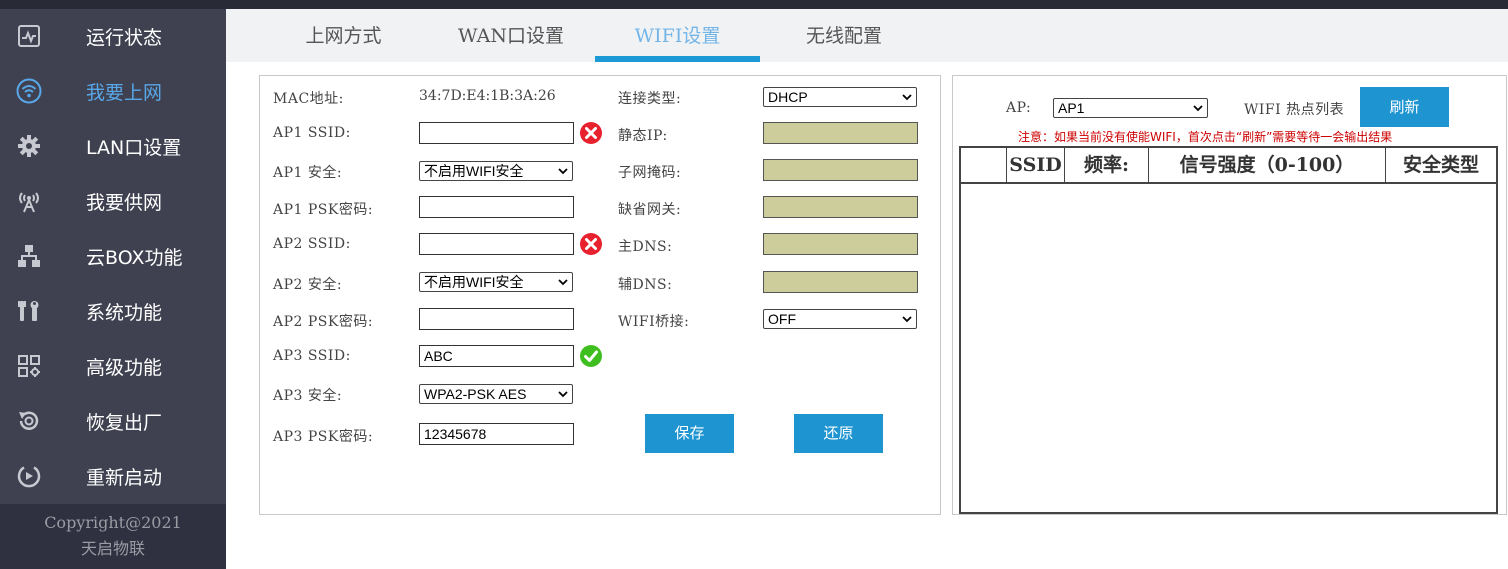 The height and width of the screenshot is (569, 1508). Describe the element at coordinates (29, 91) in the screenshot. I see `wifi-icon` at that location.